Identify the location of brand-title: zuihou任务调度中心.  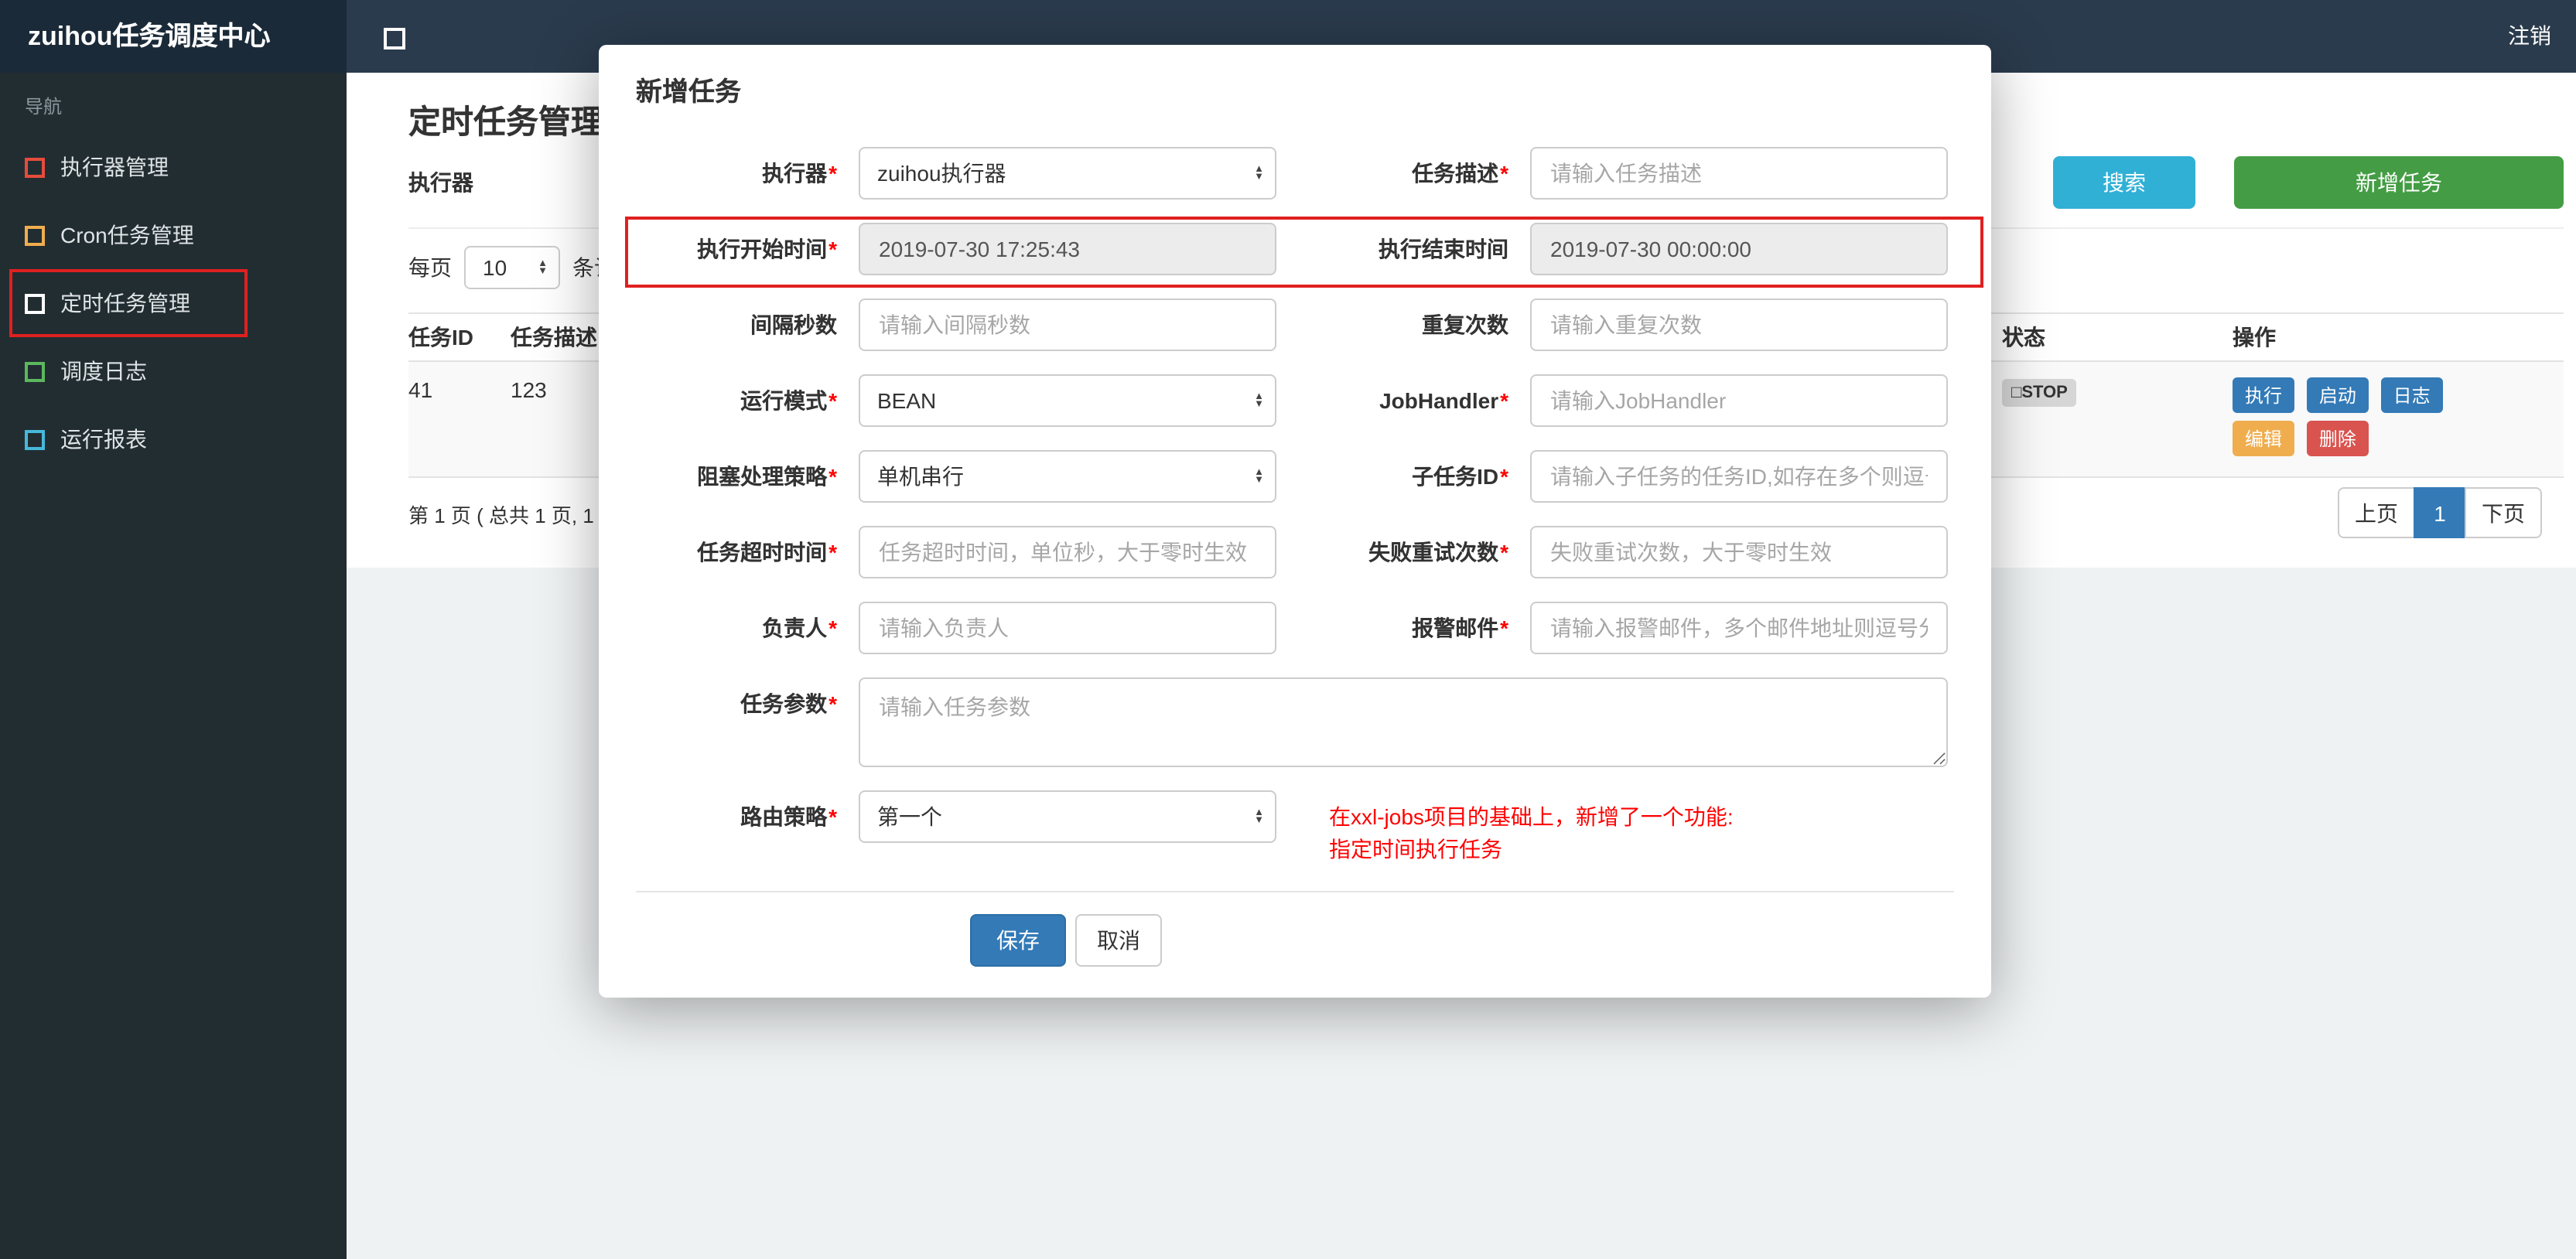
(173, 37).